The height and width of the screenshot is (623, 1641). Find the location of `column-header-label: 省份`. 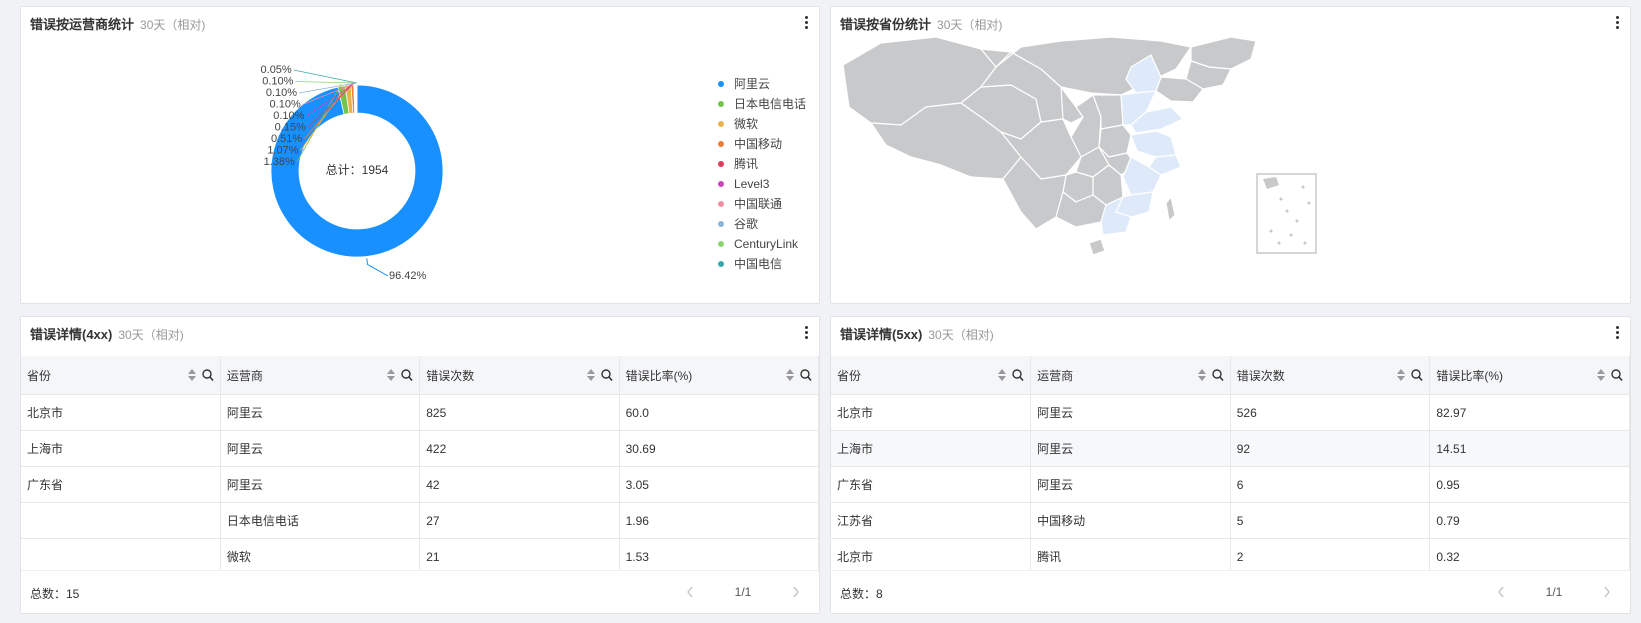

column-header-label: 省份 is located at coordinates (849, 375).